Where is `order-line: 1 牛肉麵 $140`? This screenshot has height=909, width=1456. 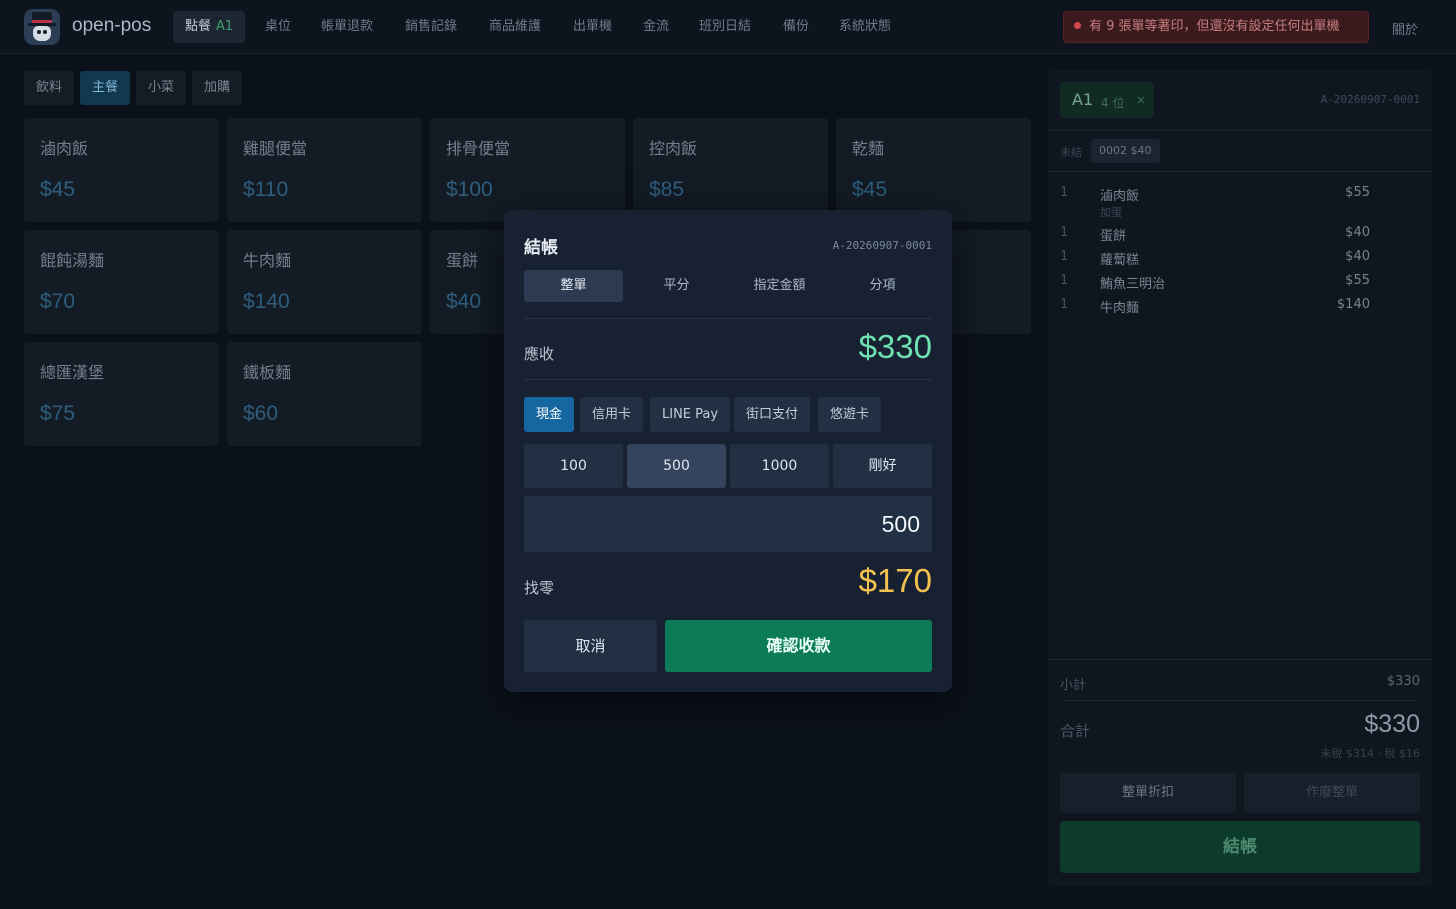
order-line: 1 牛肉麵 $140 is located at coordinates (1215, 307).